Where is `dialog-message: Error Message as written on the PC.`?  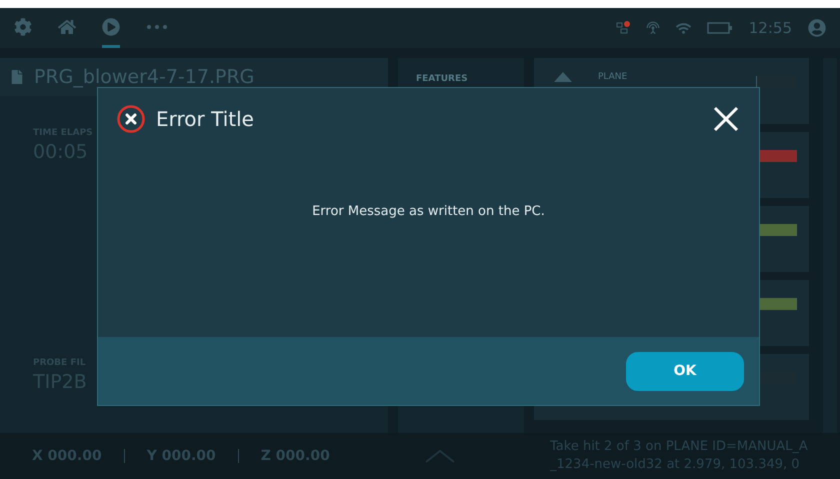 dialog-message: Error Message as written on the PC. is located at coordinates (428, 211).